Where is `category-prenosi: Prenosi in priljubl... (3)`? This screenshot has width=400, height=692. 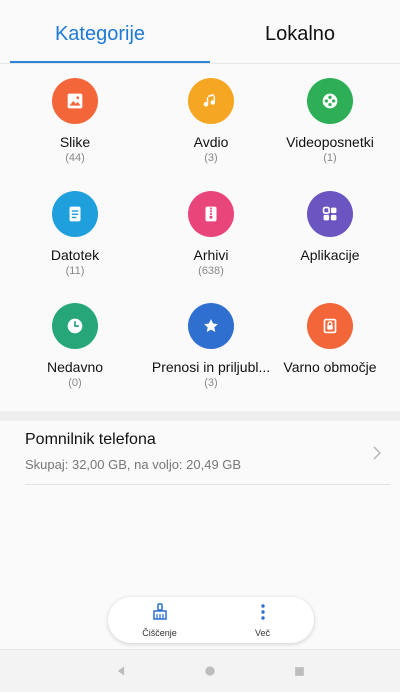 category-prenosi: Prenosi in priljubl... (3) is located at coordinates (211, 346).